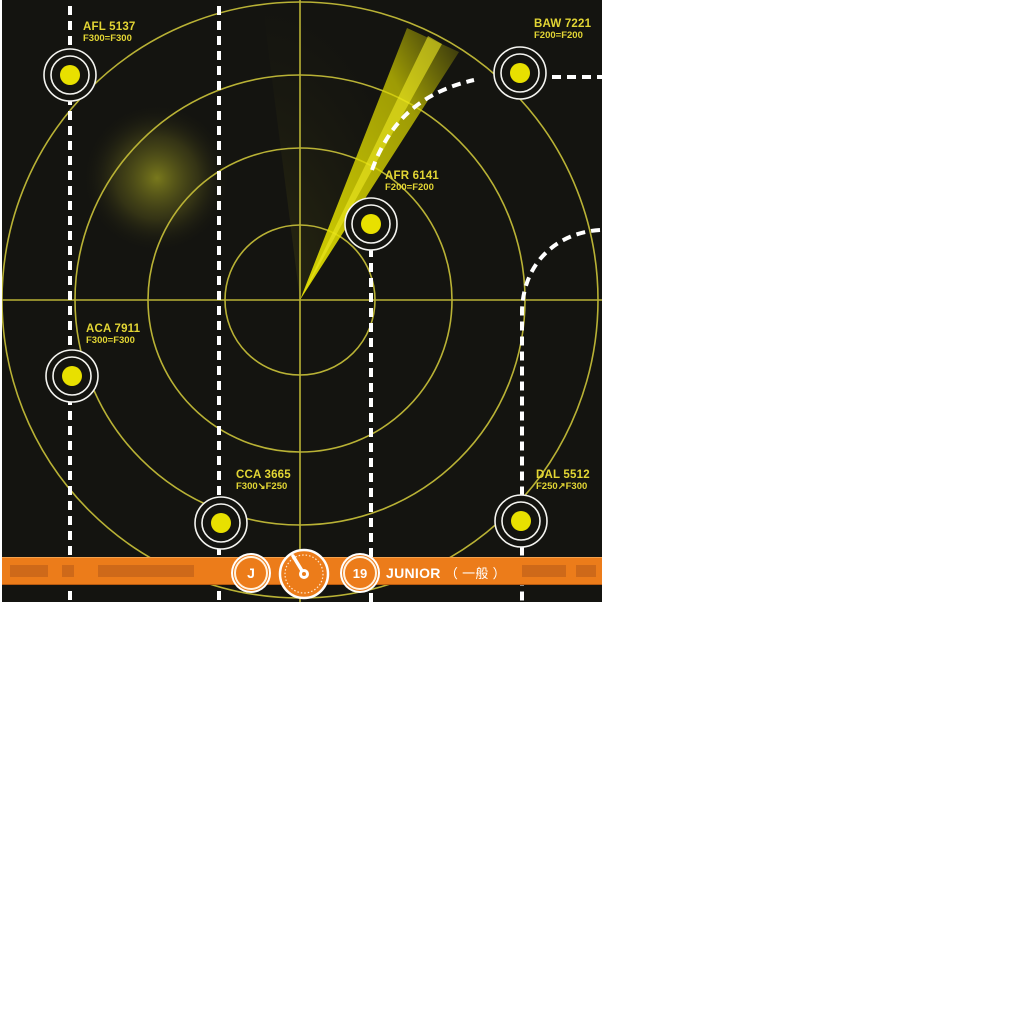 This screenshot has width=1024, height=1024. Describe the element at coordinates (562, 487) in the screenshot. I see `flight-altitude: F250↗F300` at that location.